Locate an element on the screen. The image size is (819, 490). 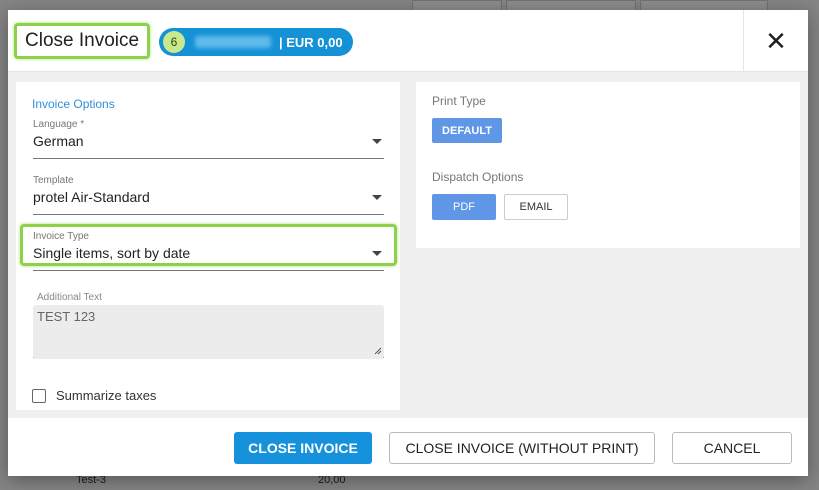
template-select: Template protel Air-Standard is located at coordinates (208, 195).